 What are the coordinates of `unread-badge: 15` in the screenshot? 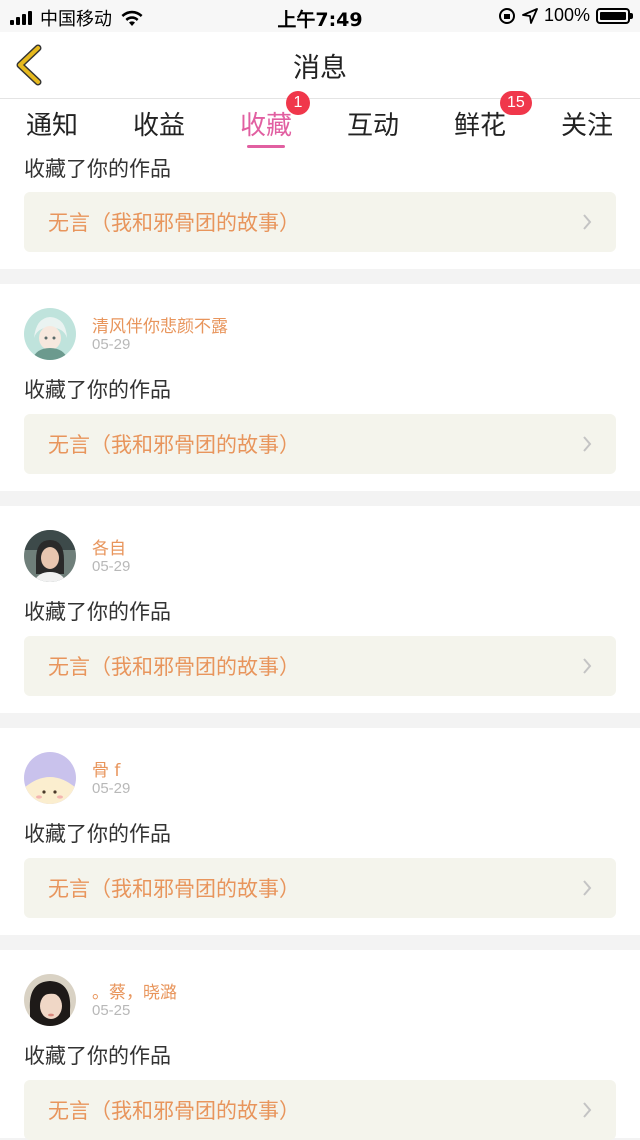 It's located at (516, 103).